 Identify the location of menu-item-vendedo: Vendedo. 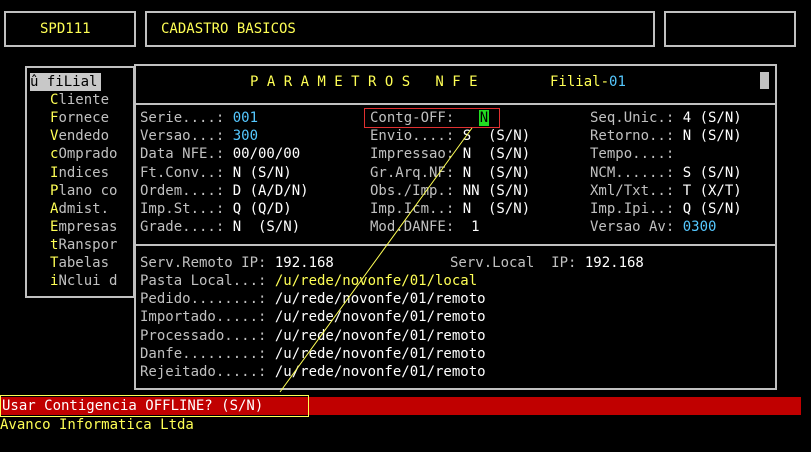
(79, 136).